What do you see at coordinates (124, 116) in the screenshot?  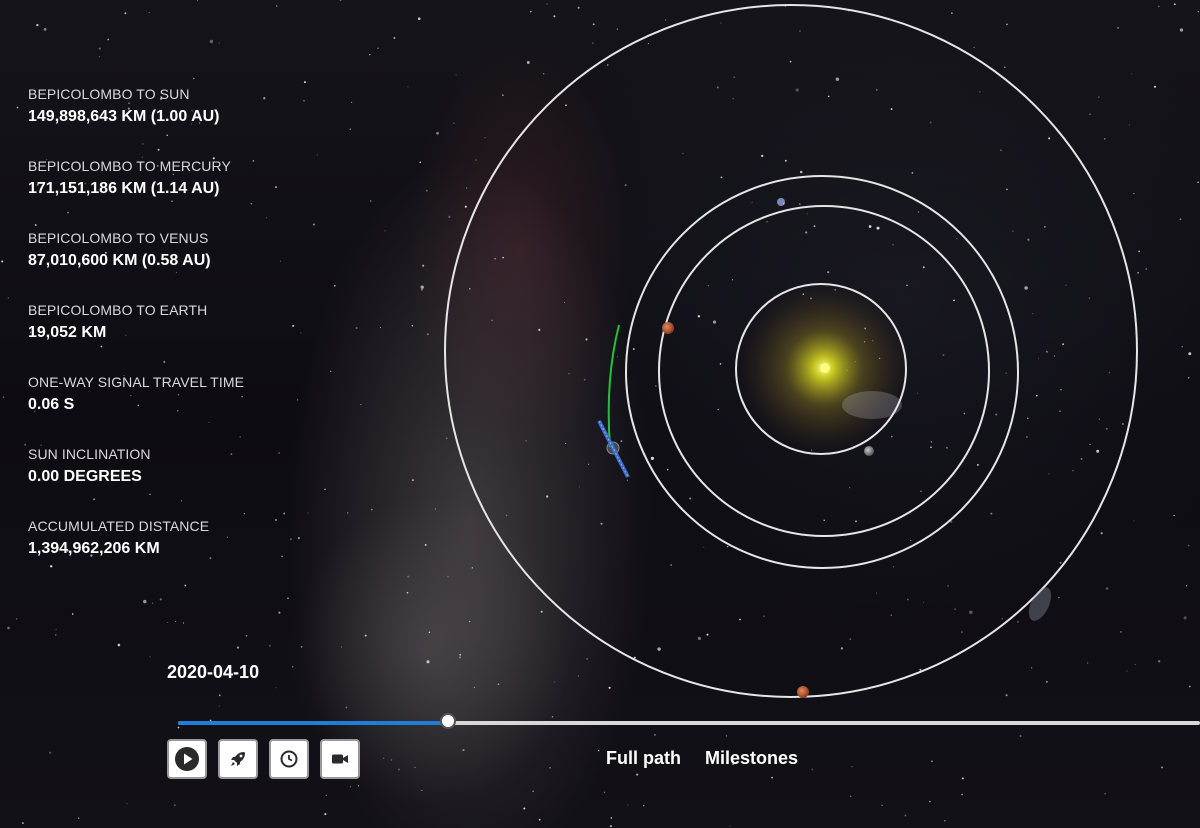 I see `stat-value: 149,898,643 KM (1.00 AU)` at bounding box center [124, 116].